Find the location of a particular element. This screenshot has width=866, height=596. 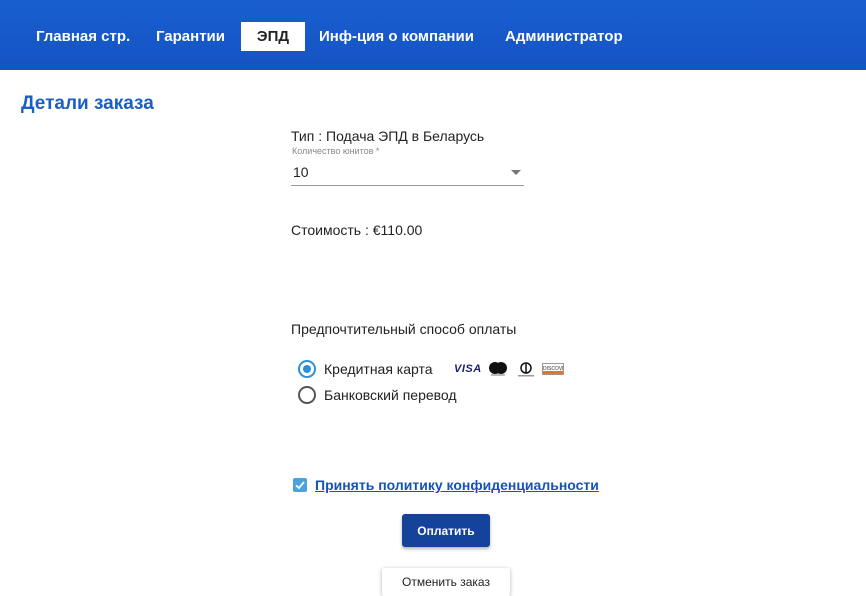

nav-item-administrator: Администратор is located at coordinates (564, 36).